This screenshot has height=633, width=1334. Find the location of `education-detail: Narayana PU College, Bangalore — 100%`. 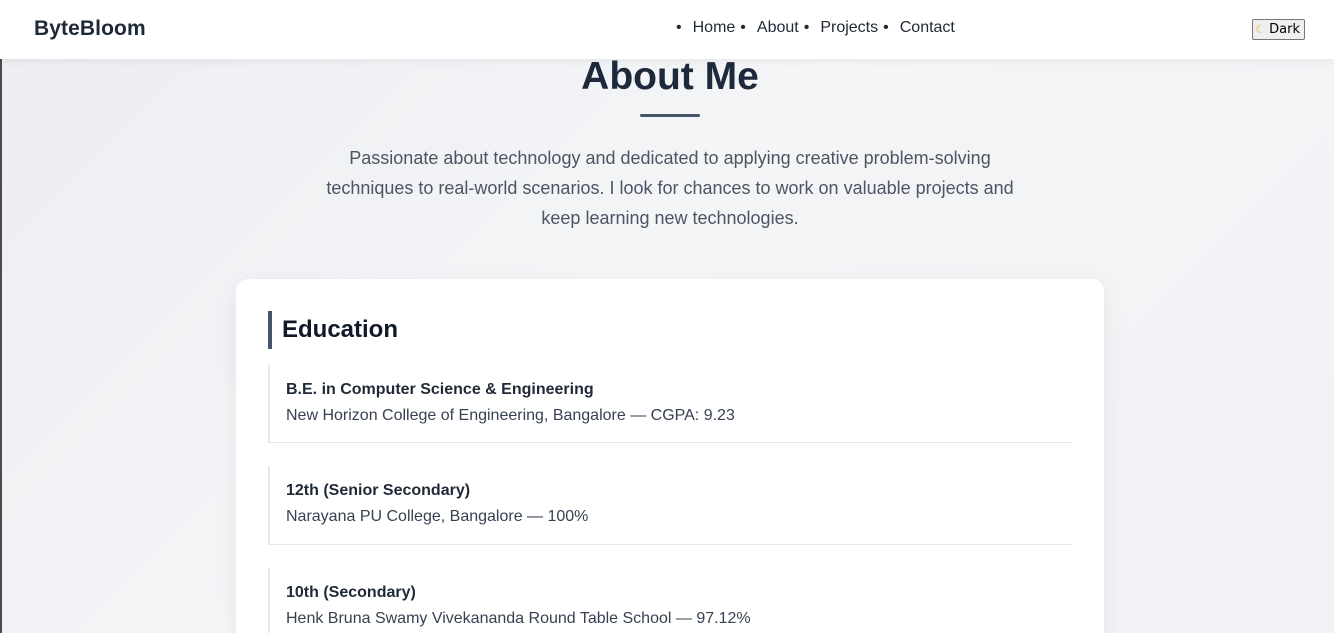

education-detail: Narayana PU College, Bangalore — 100% is located at coordinates (437, 516).